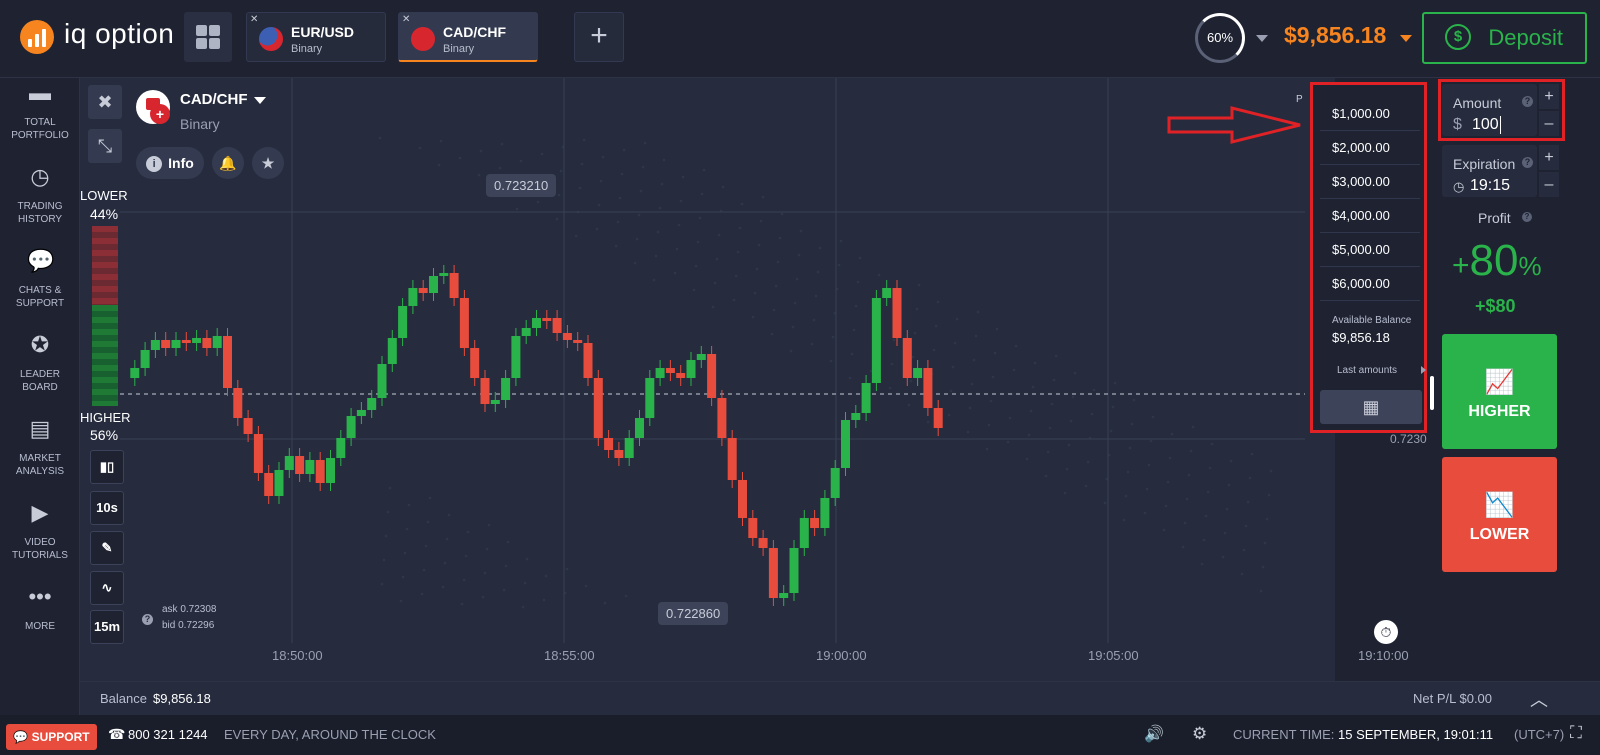 This screenshot has width=1600, height=755. I want to click on expiration-field: Expiration ? ◷ 19:15, so click(1489, 171).